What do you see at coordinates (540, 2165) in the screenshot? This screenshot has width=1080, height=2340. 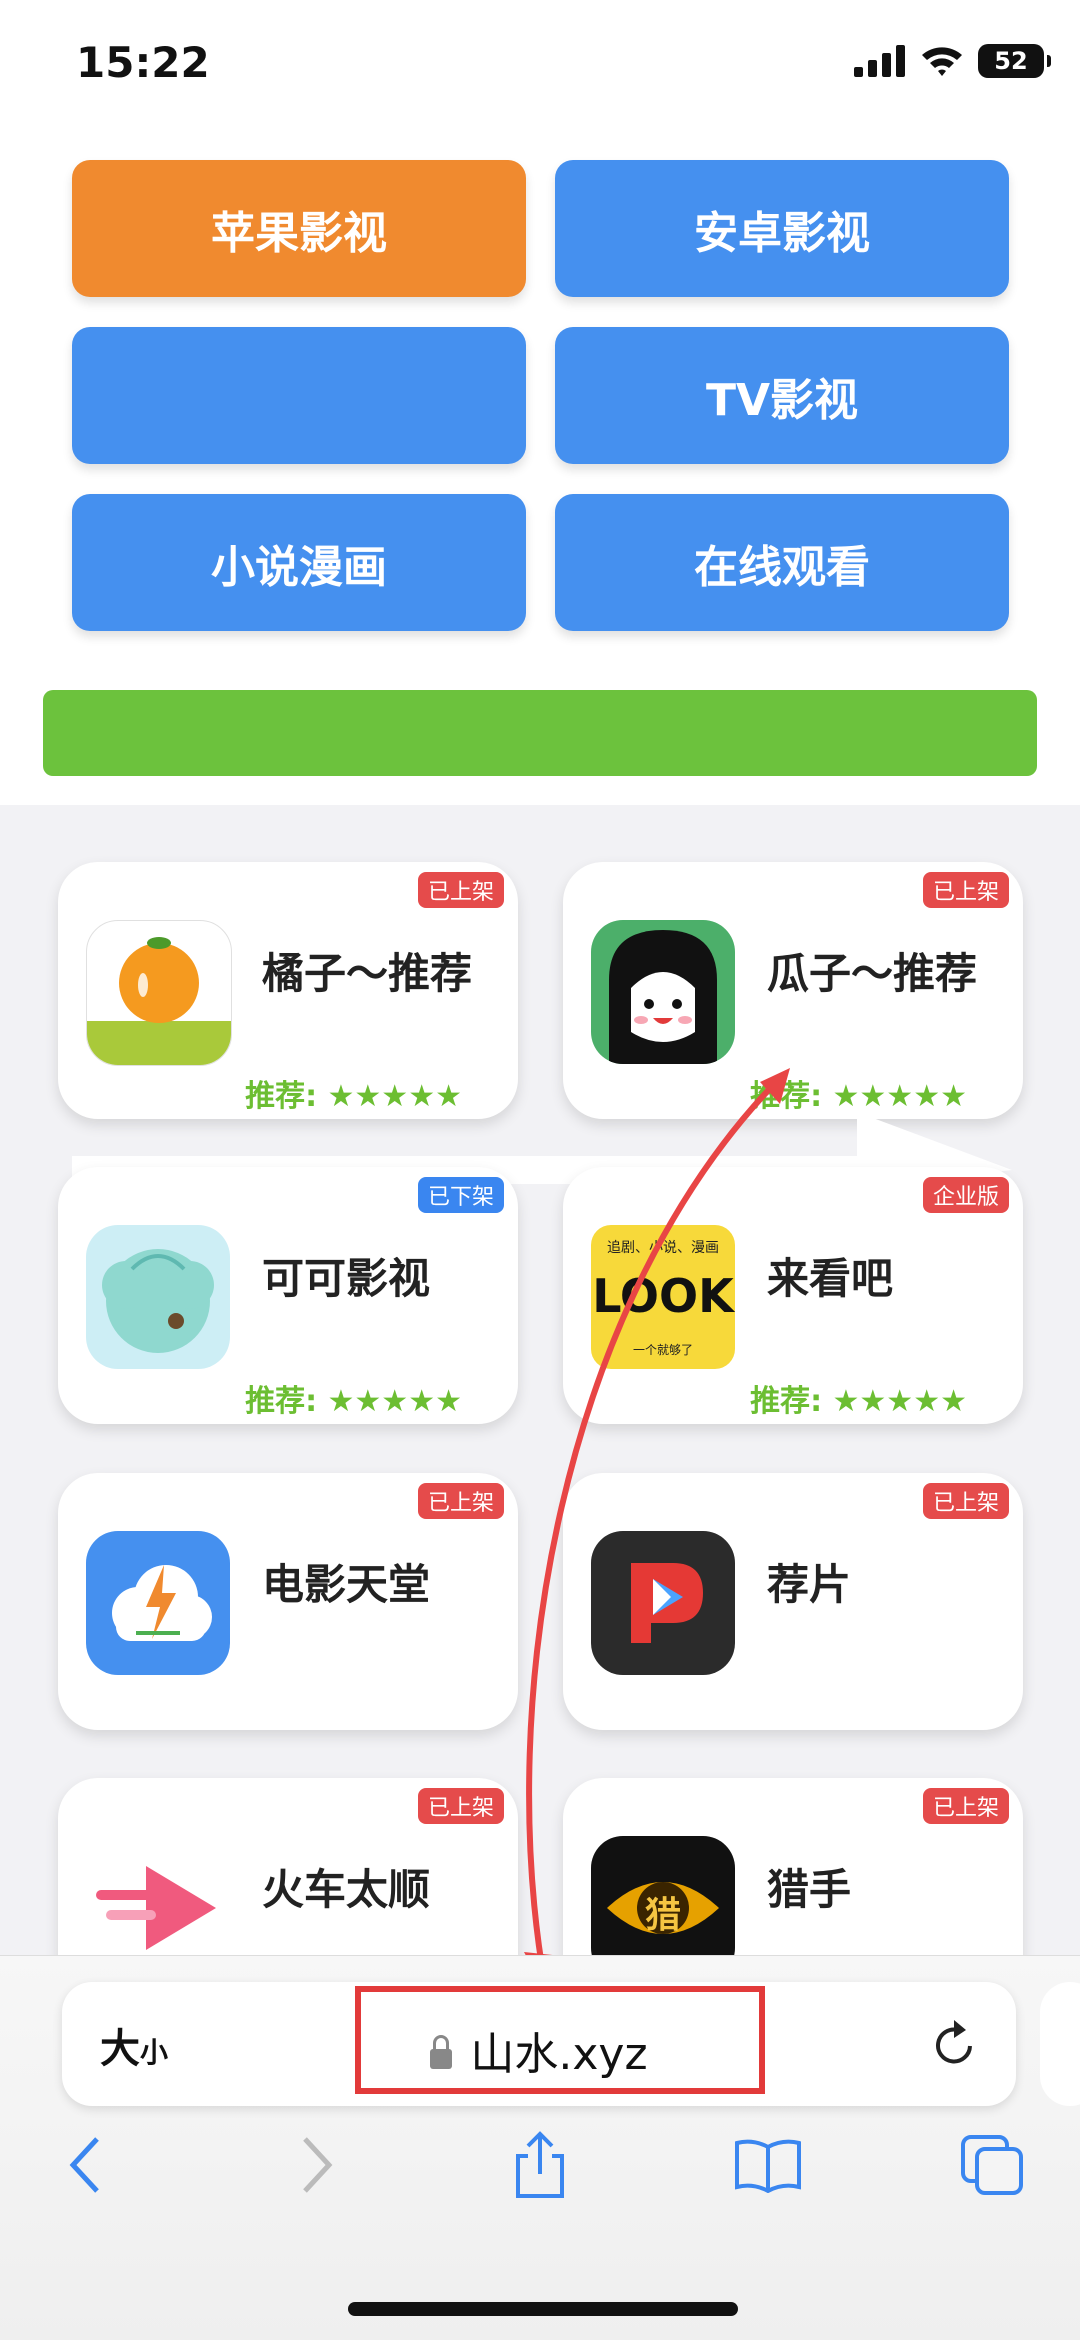 I see `share-icon` at bounding box center [540, 2165].